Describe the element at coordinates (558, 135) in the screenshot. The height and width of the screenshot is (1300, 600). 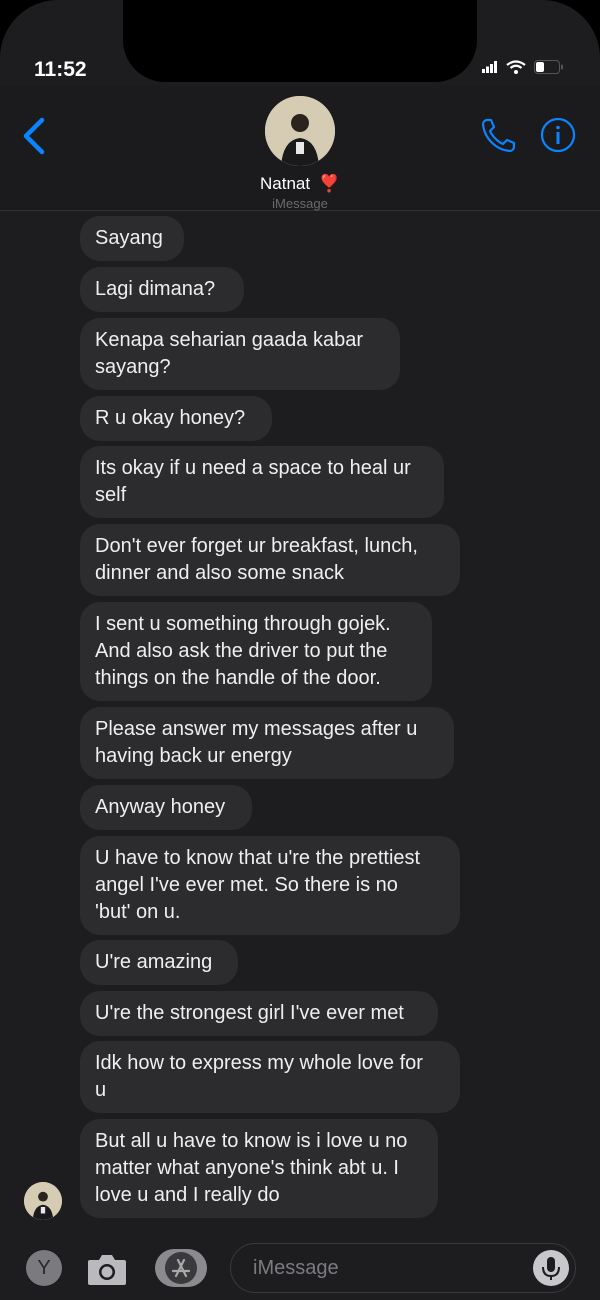
I see `info-icon` at that location.